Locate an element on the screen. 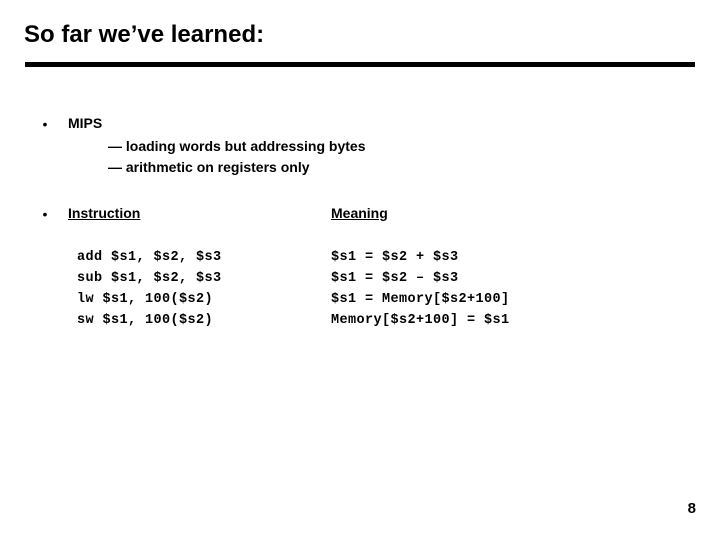  column-header-meaning: Meaning is located at coordinates (359, 213).